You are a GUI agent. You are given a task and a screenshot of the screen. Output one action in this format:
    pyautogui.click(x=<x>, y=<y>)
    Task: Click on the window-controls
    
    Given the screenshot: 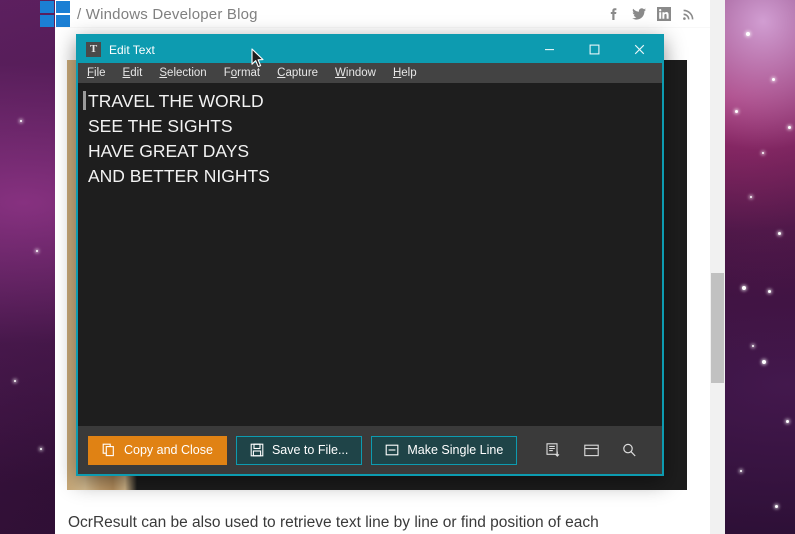 What is the action you would take?
    pyautogui.click(x=594, y=49)
    